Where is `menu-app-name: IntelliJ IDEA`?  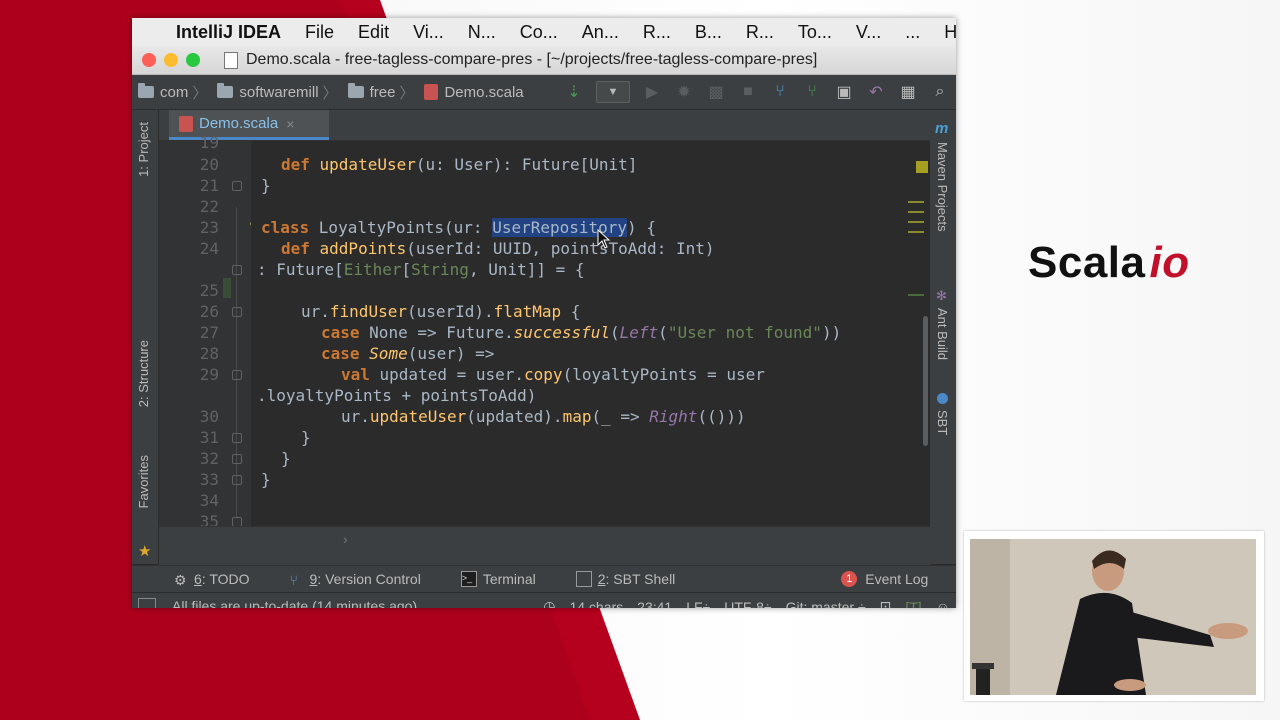 menu-app-name: IntelliJ IDEA is located at coordinates (228, 32).